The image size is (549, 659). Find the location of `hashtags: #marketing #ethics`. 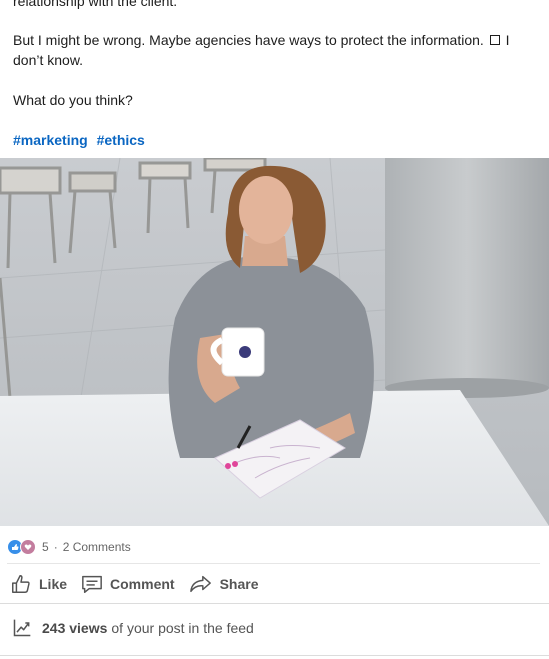

hashtags: #marketing #ethics is located at coordinates (81, 140).